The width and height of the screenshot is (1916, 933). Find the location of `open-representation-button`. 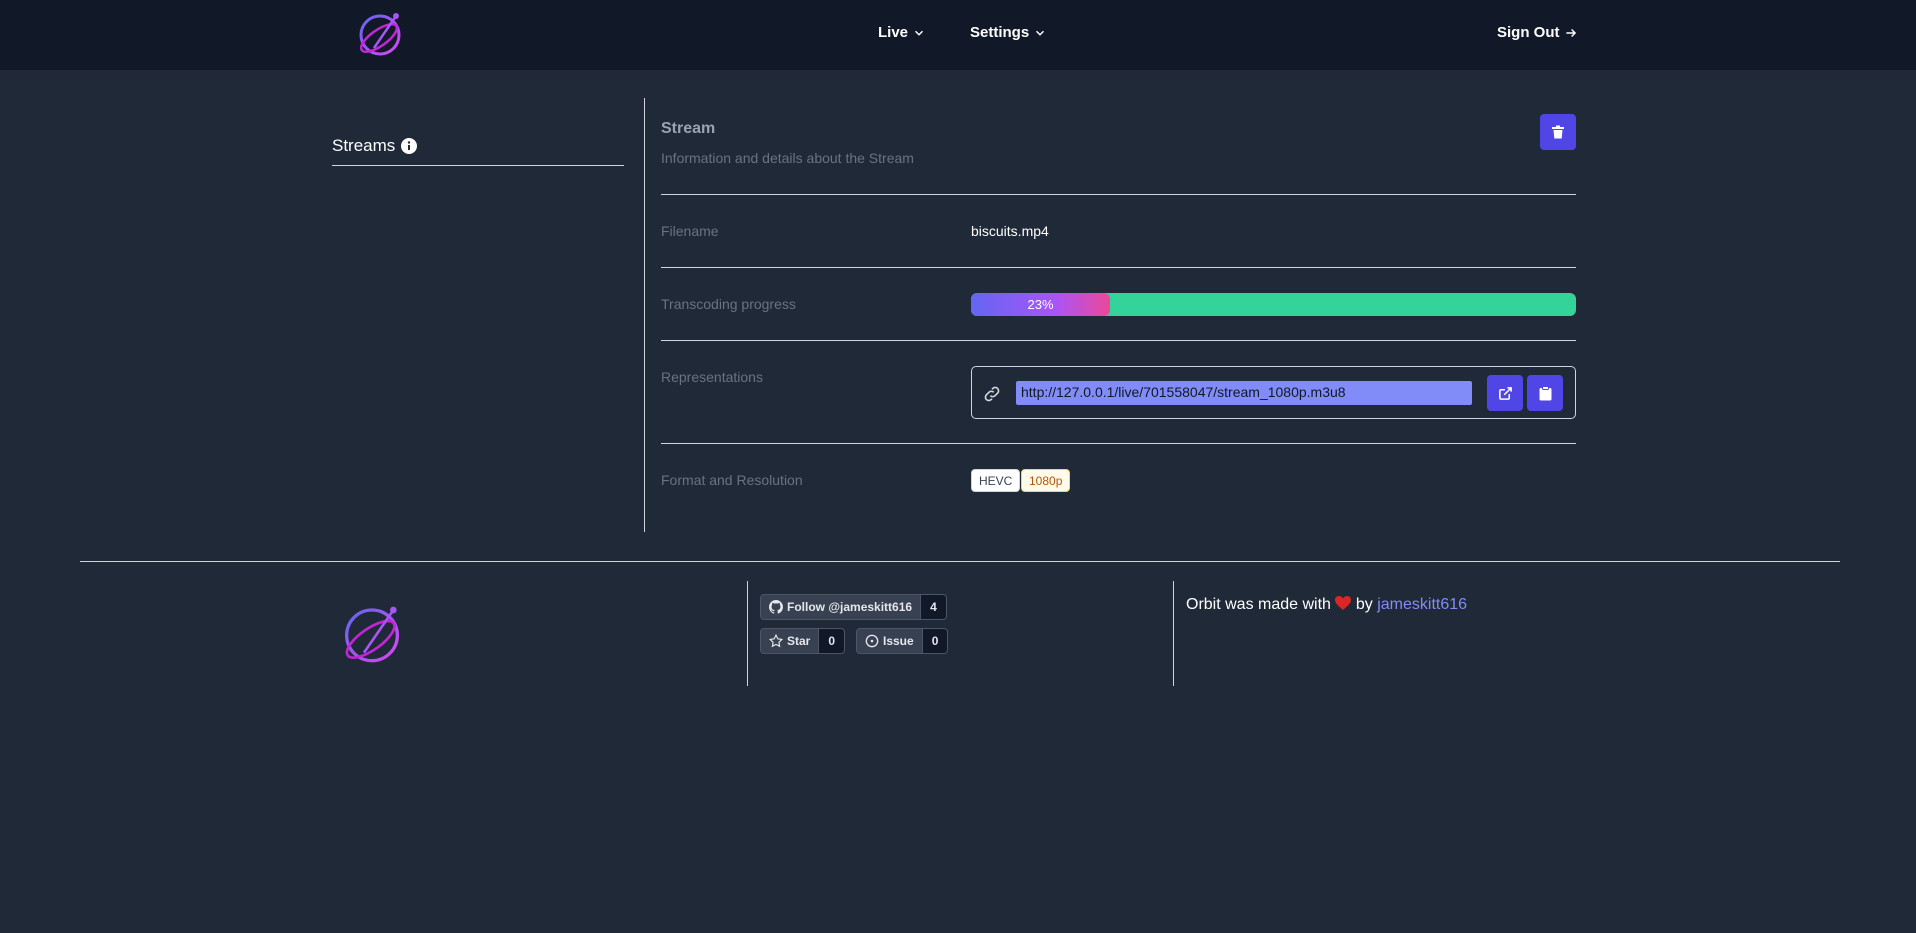

open-representation-button is located at coordinates (1505, 393).